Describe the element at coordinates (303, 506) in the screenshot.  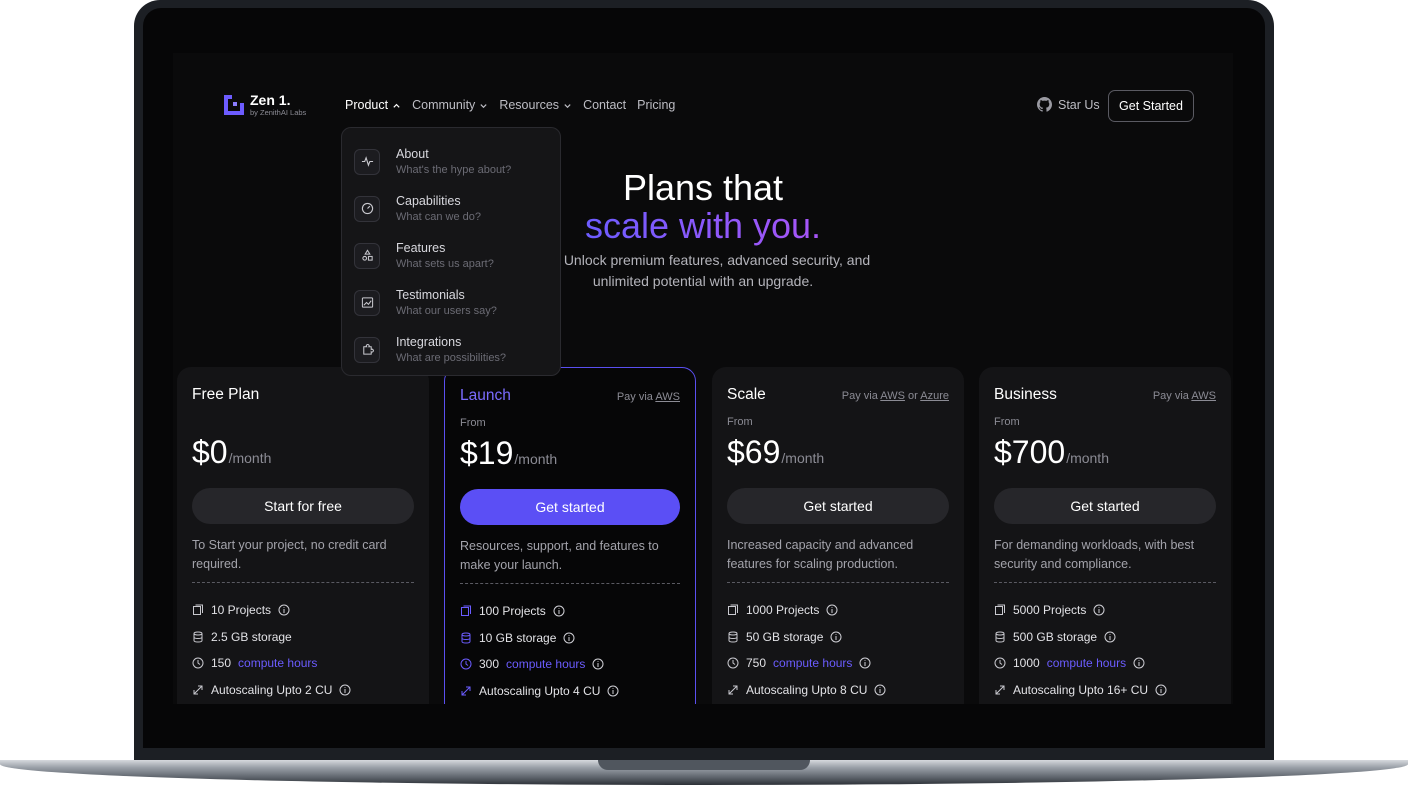
I see `start-for-free-button: Start for free` at that location.